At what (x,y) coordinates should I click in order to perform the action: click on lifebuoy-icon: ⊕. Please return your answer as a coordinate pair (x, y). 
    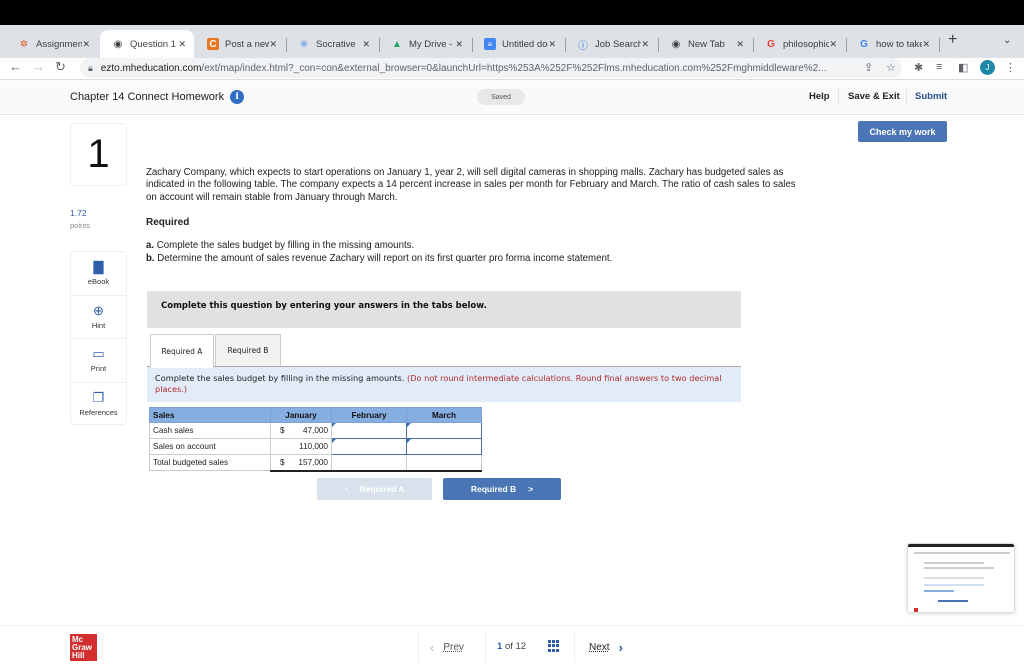
    Looking at the image, I should click on (98, 310).